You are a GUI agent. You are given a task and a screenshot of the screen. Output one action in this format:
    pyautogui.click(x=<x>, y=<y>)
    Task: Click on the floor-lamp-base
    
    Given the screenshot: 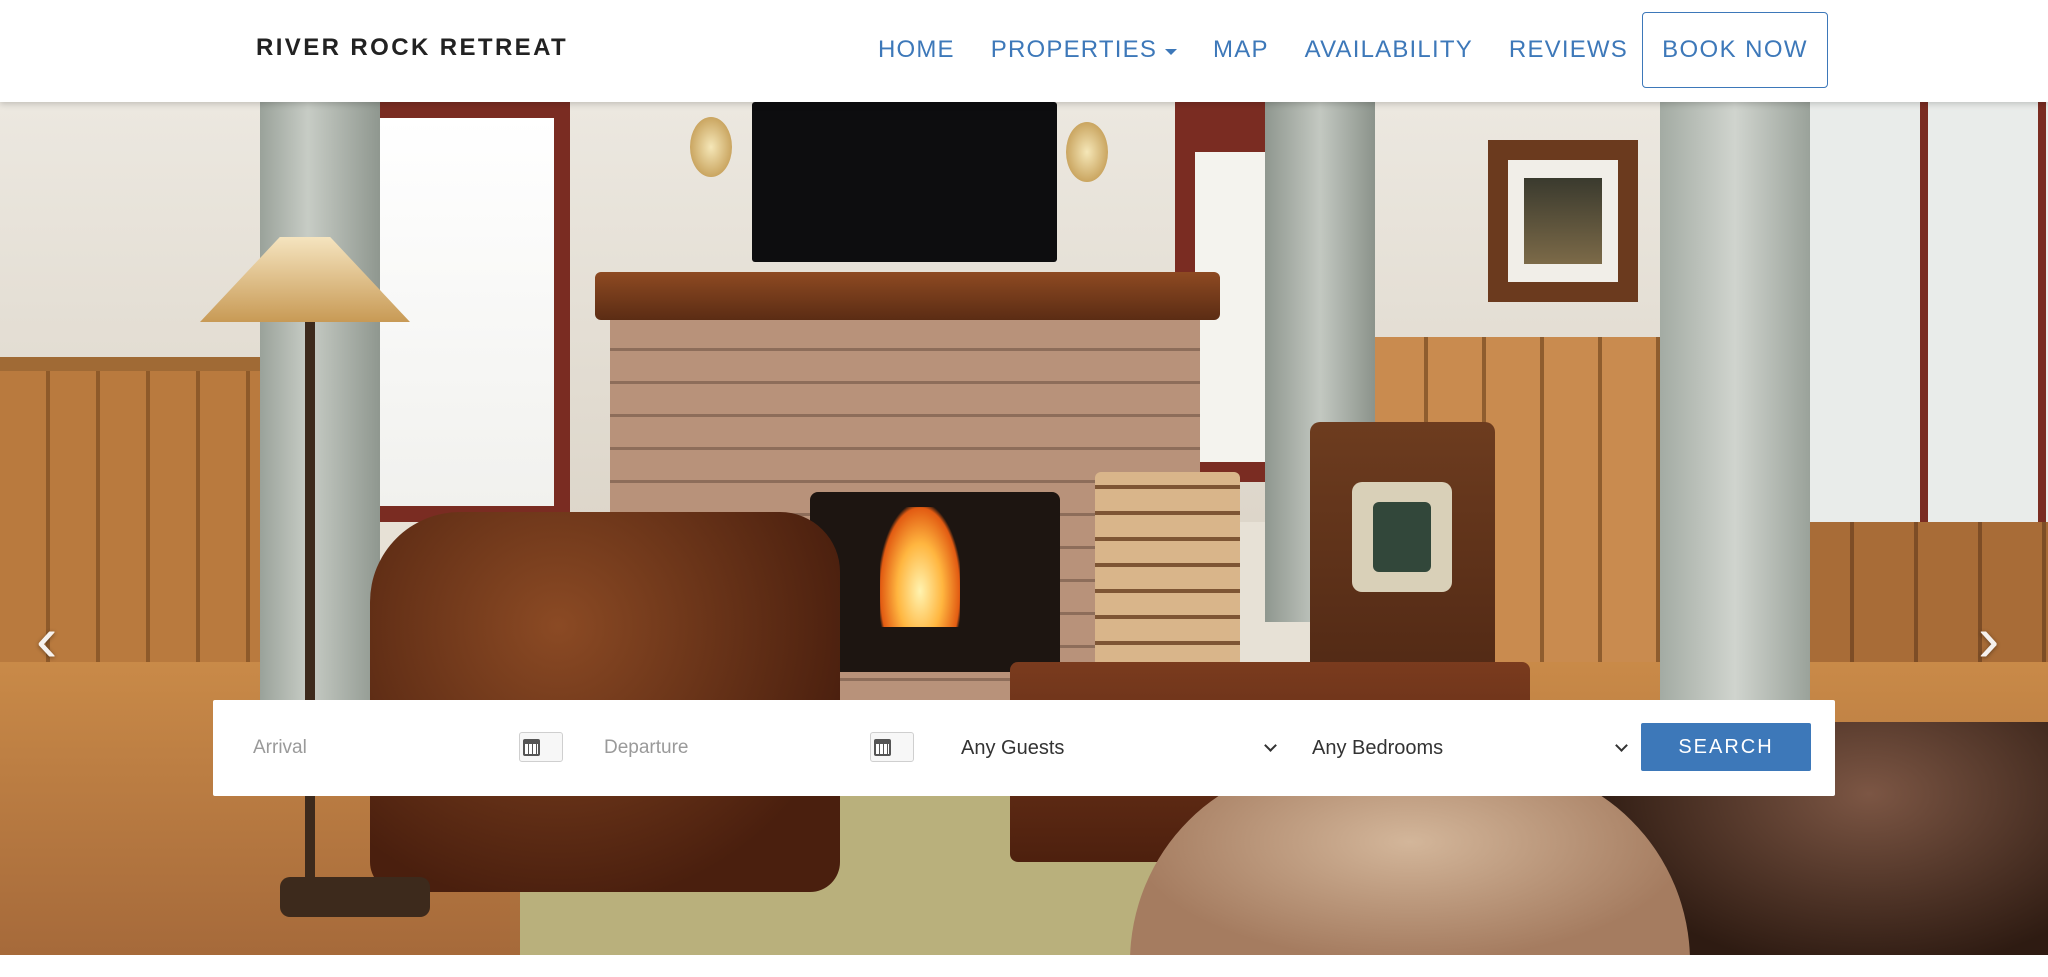 What is the action you would take?
    pyautogui.click(x=355, y=897)
    